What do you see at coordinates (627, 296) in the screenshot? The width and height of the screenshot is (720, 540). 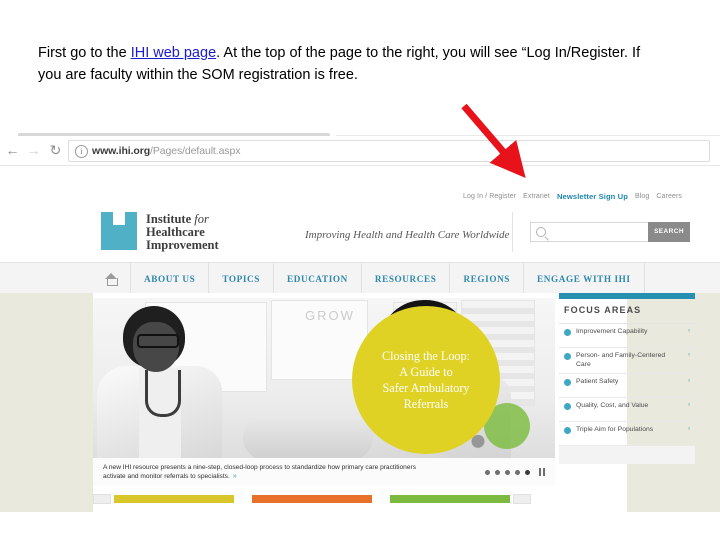 I see `focus-areas-top-bar` at bounding box center [627, 296].